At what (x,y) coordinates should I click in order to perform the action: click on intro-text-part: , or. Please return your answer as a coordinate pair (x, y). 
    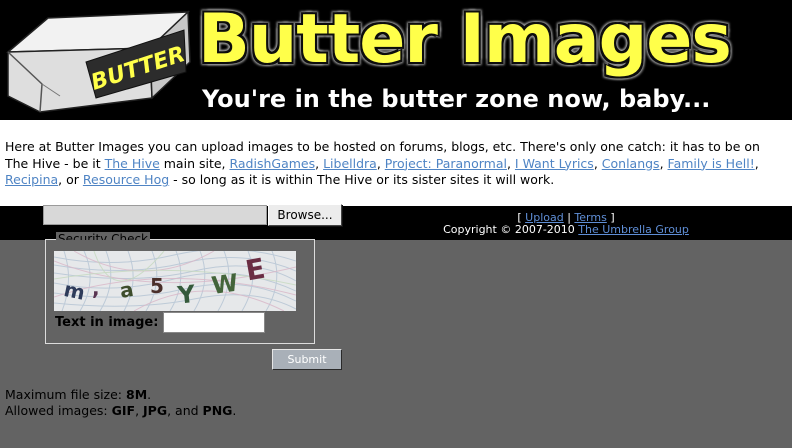
    Looking at the image, I should click on (70, 179).